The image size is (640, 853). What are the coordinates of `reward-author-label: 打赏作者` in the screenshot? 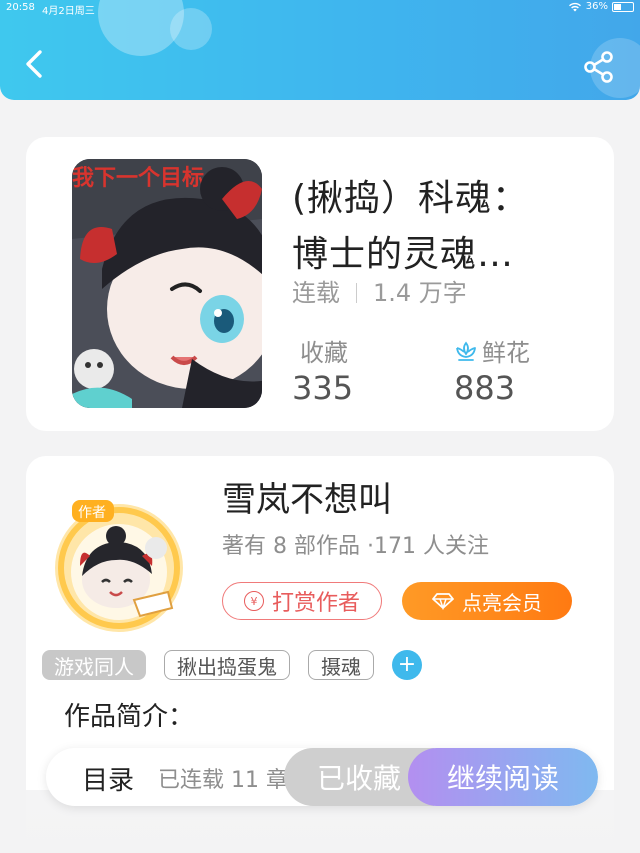 It's located at (315, 603).